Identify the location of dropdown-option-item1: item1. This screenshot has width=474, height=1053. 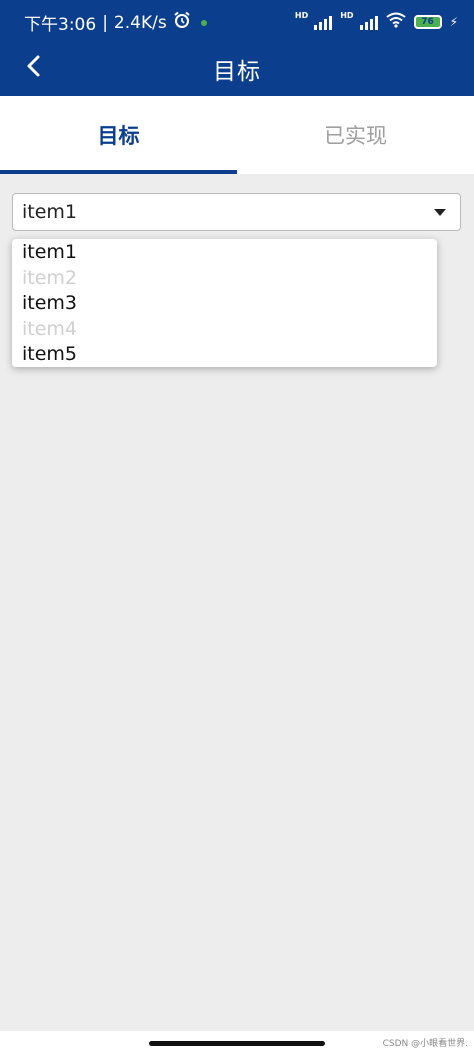
(224, 253).